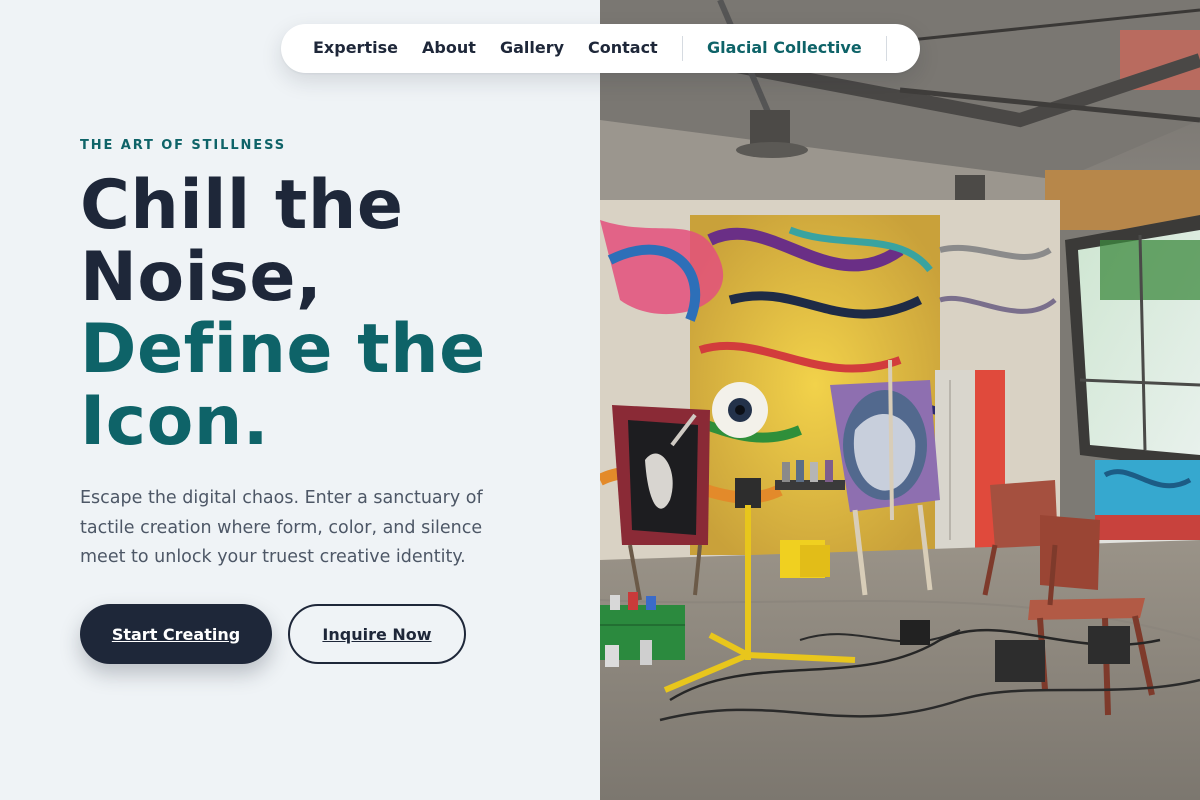  Describe the element at coordinates (623, 48) in the screenshot. I see `nav-link-contact: Contact` at that location.